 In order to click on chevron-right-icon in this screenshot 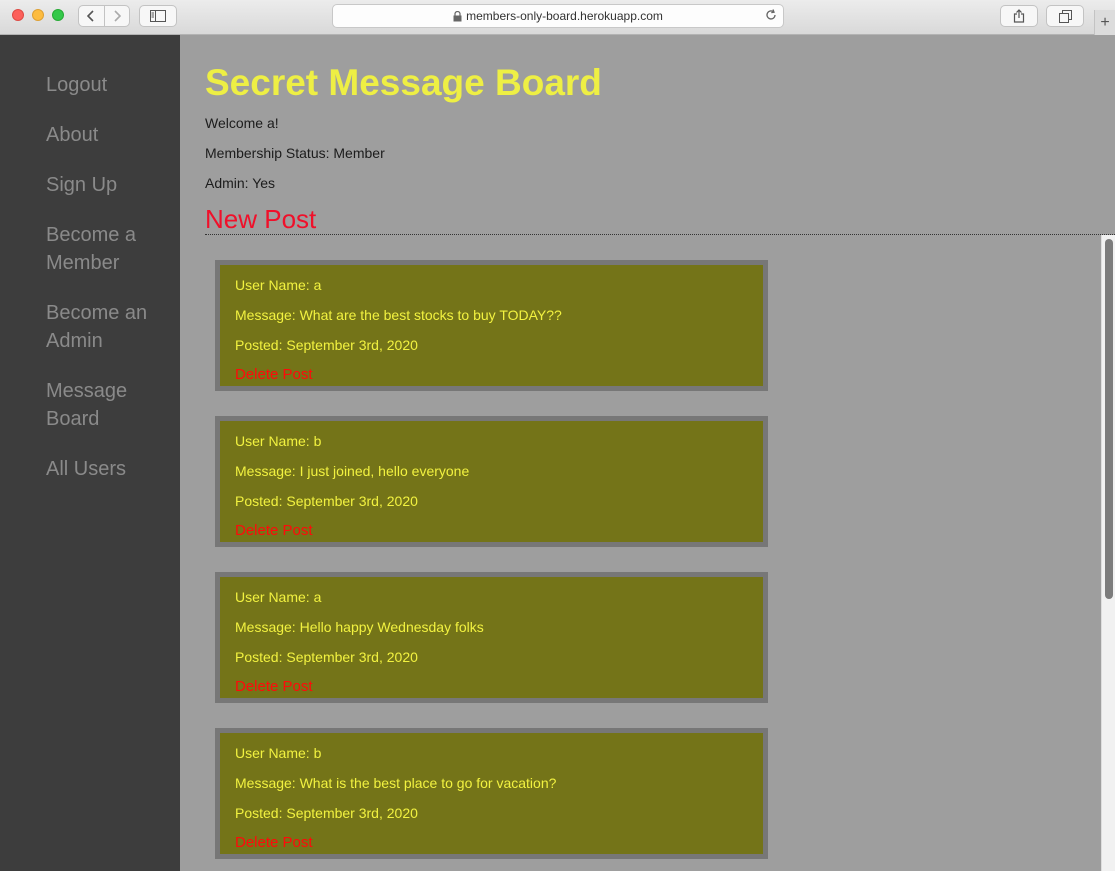, I will do `click(117, 16)`.